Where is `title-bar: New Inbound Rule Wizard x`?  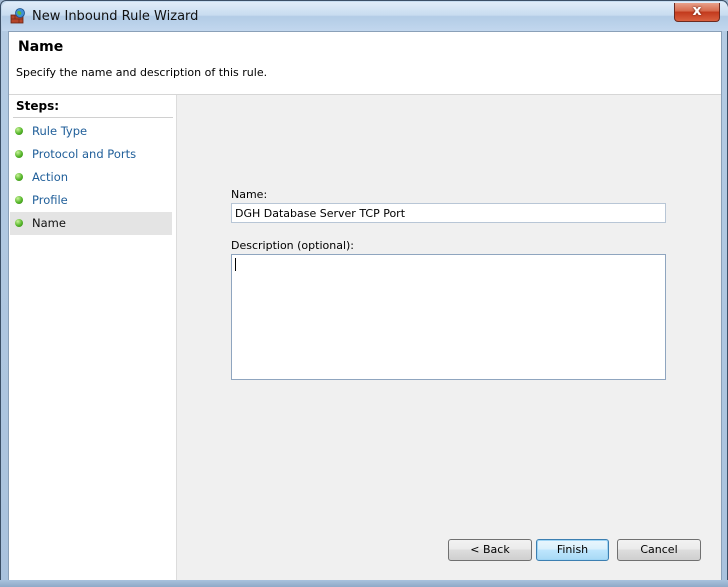
title-bar: New Inbound Rule Wizard x is located at coordinates (365, 16).